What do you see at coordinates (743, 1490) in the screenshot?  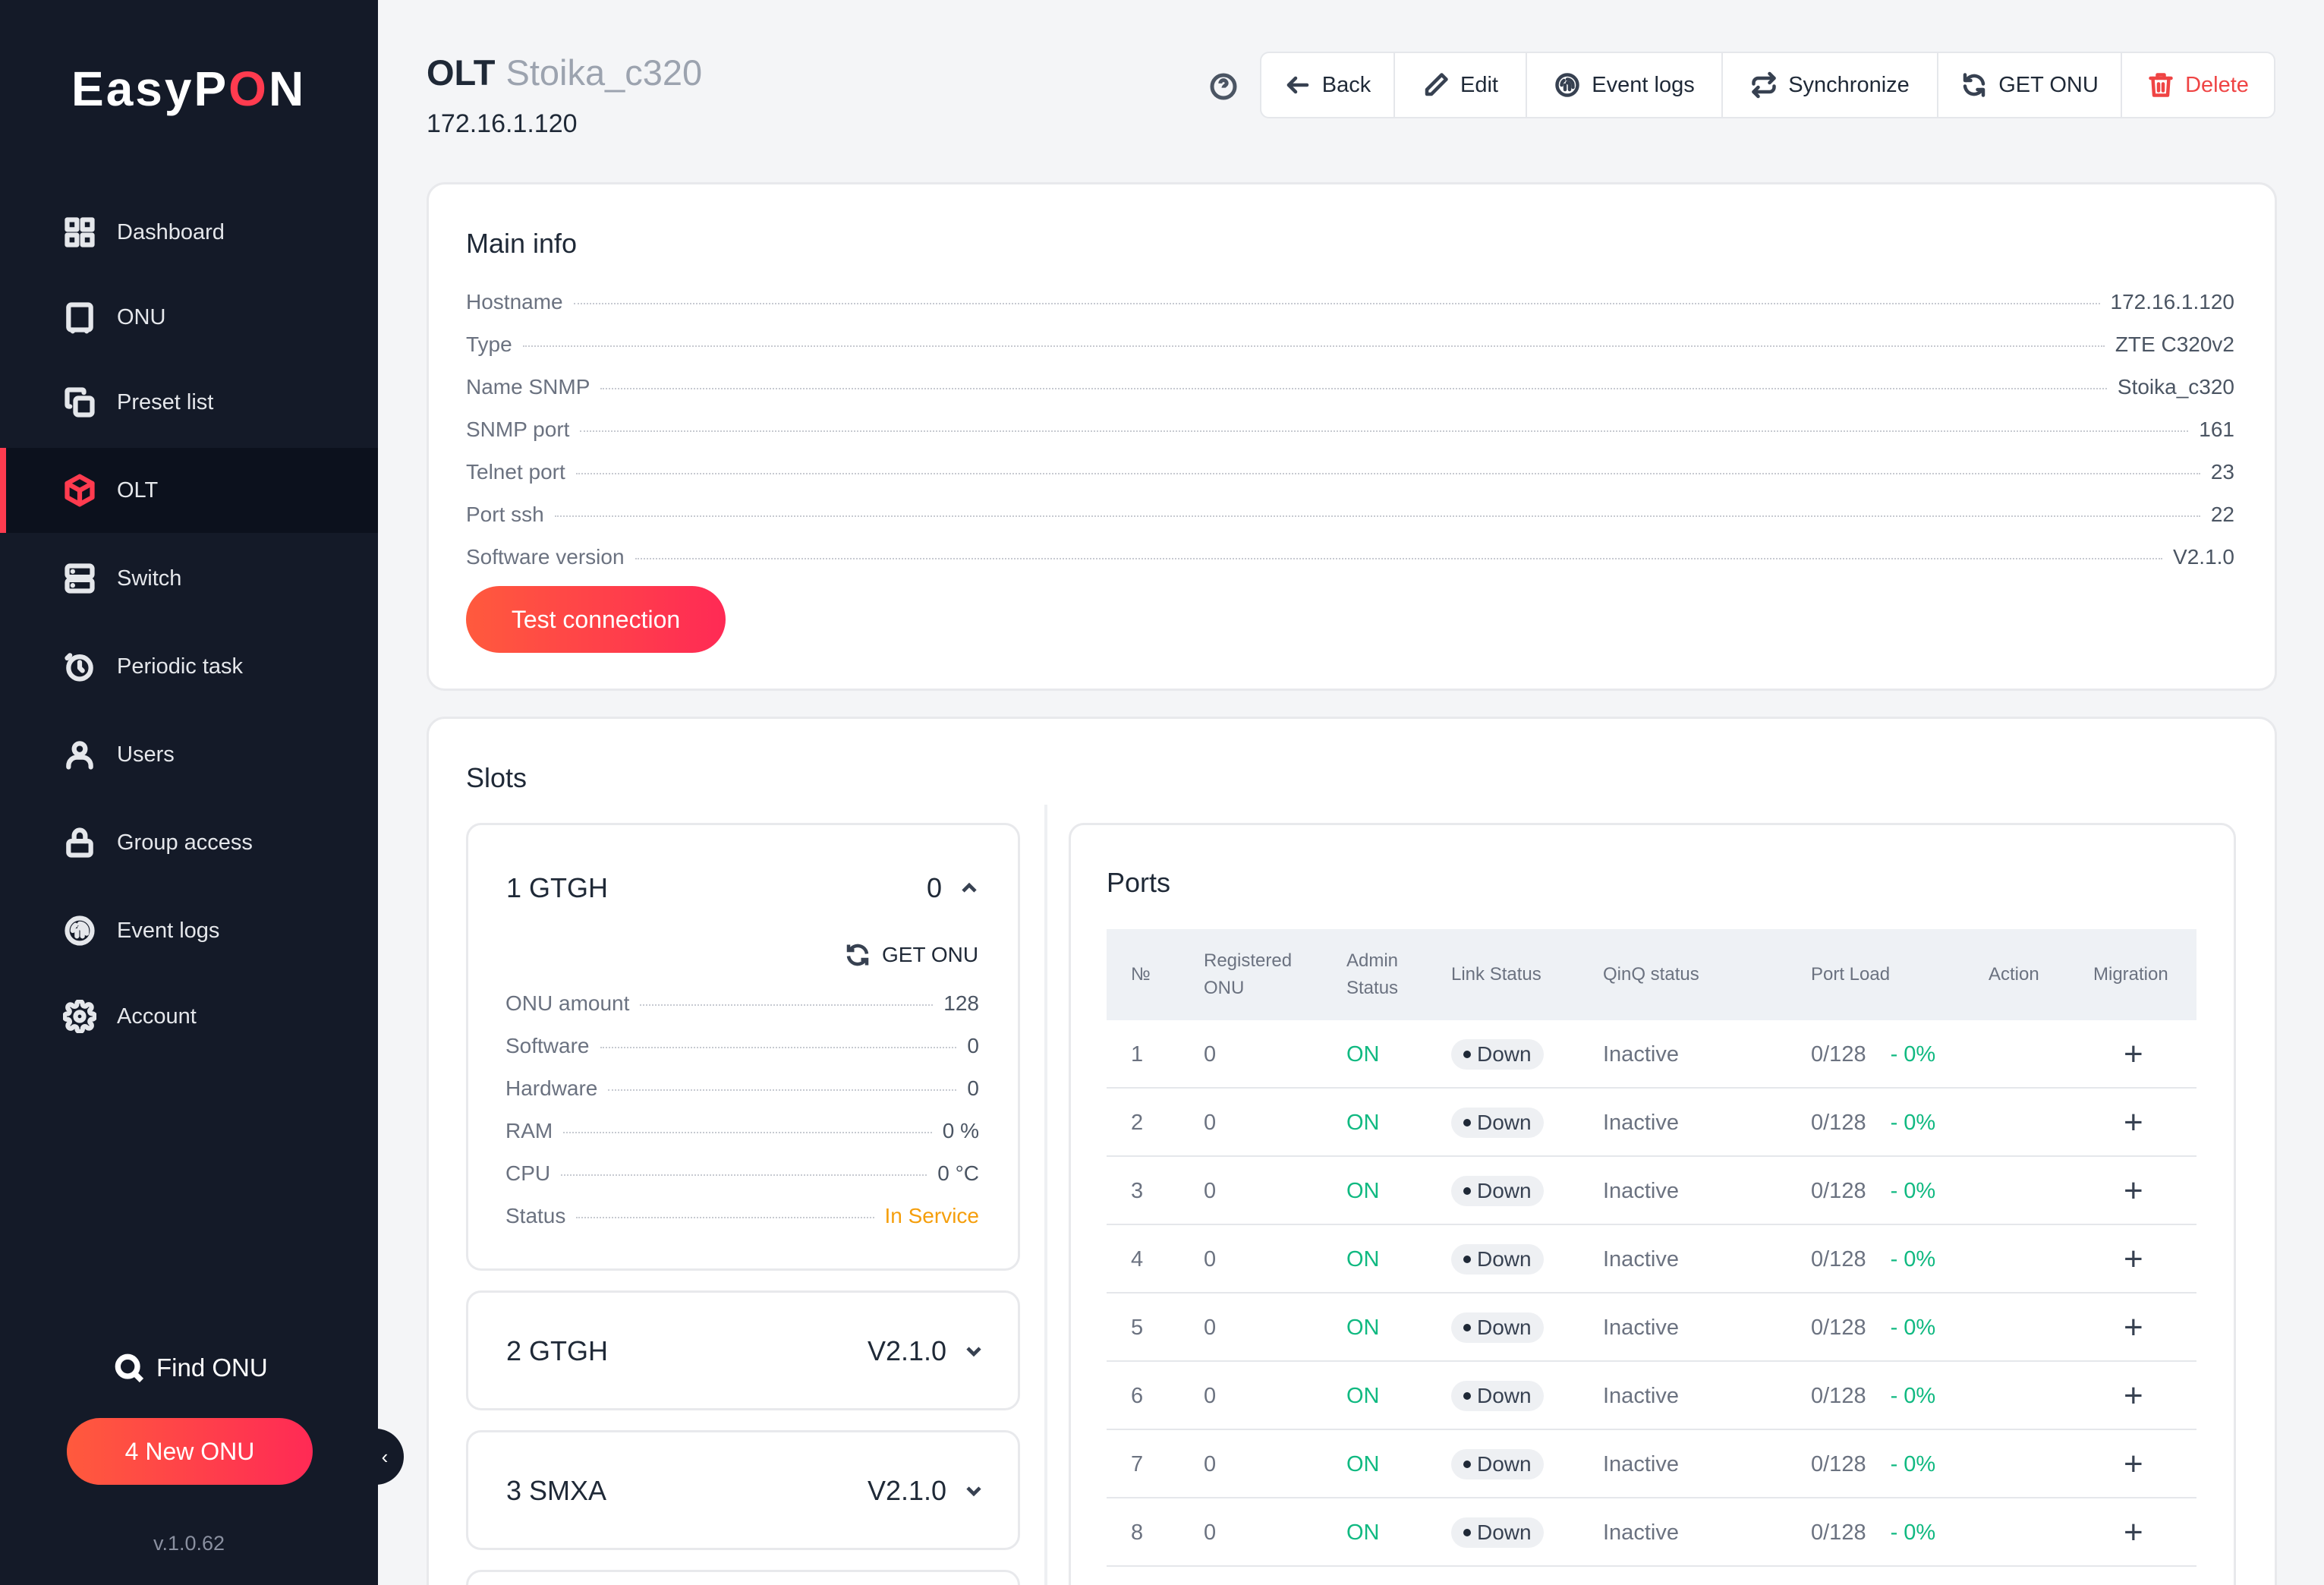 I see `slot-card-3: 3 SMXA V2.1.0` at bounding box center [743, 1490].